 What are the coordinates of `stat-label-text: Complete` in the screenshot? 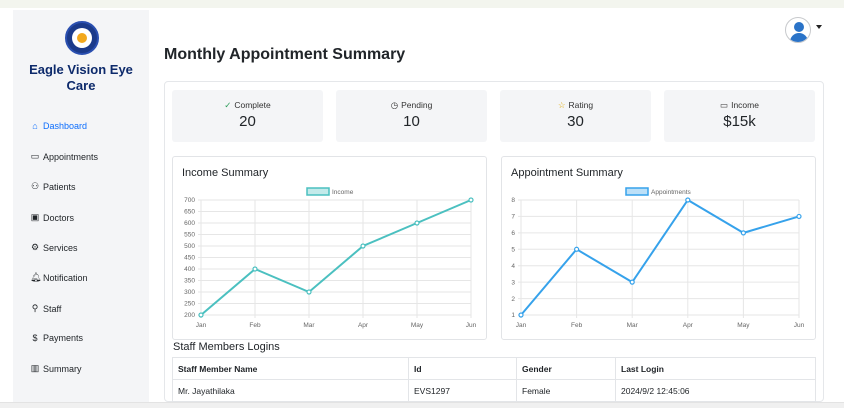 It's located at (252, 105).